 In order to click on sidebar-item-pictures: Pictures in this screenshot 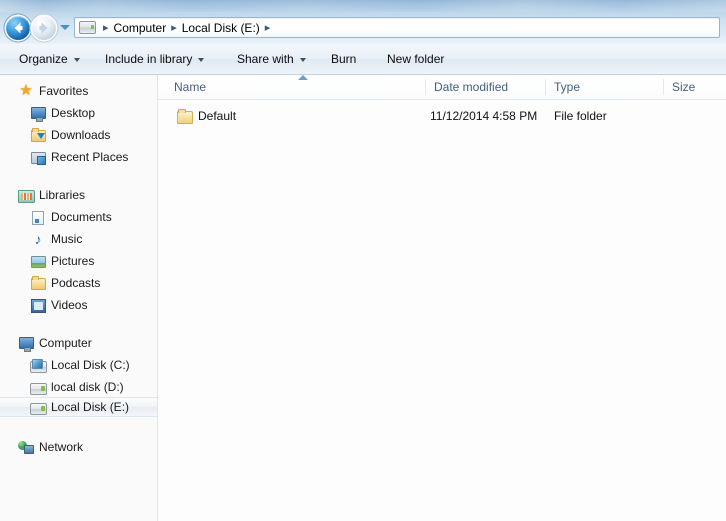, I will do `click(78, 261)`.